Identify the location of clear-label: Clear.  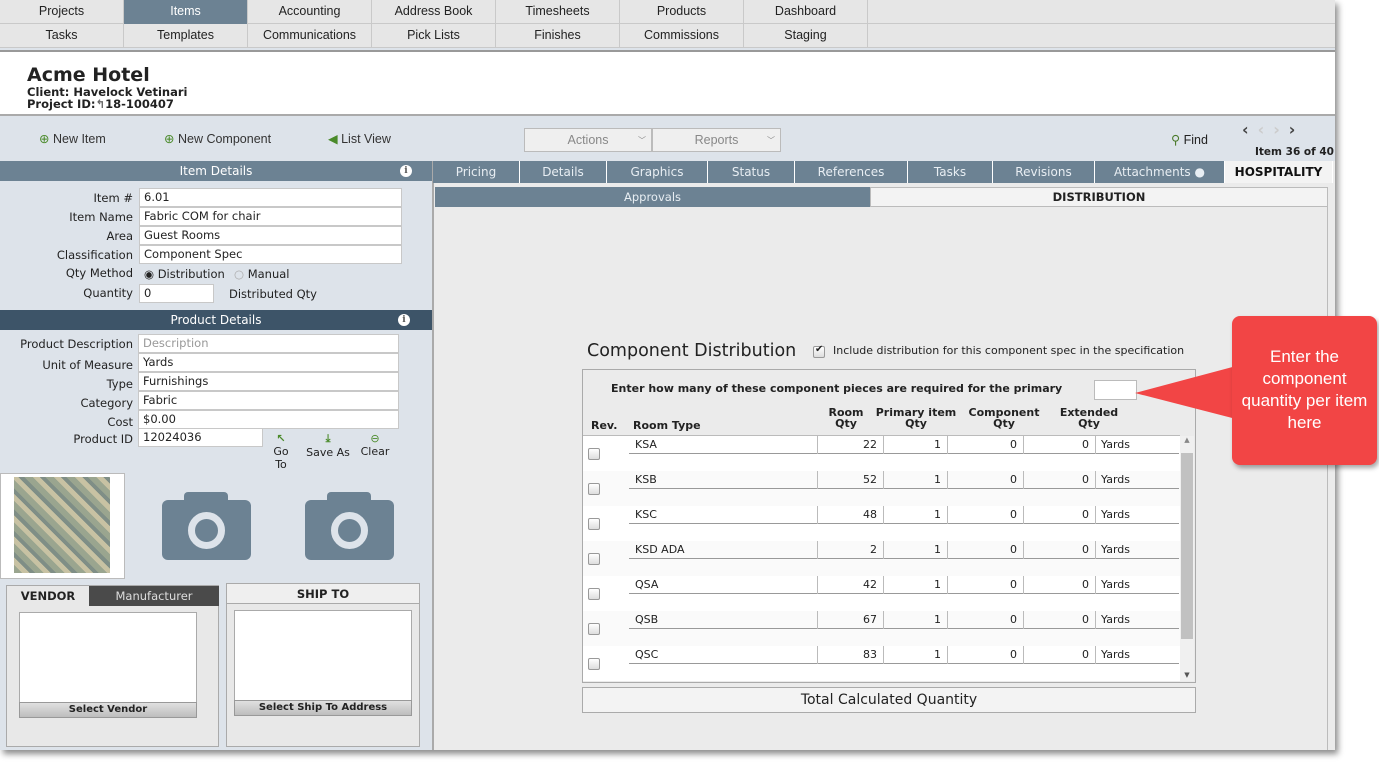
(375, 451).